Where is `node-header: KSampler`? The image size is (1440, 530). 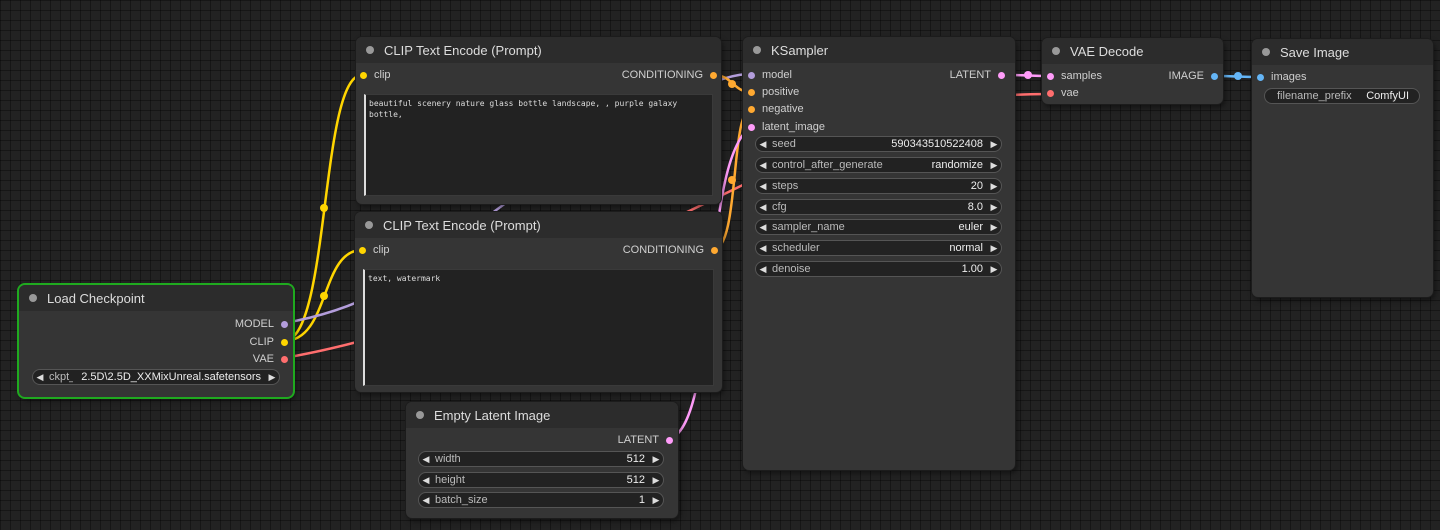
node-header: KSampler is located at coordinates (879, 50).